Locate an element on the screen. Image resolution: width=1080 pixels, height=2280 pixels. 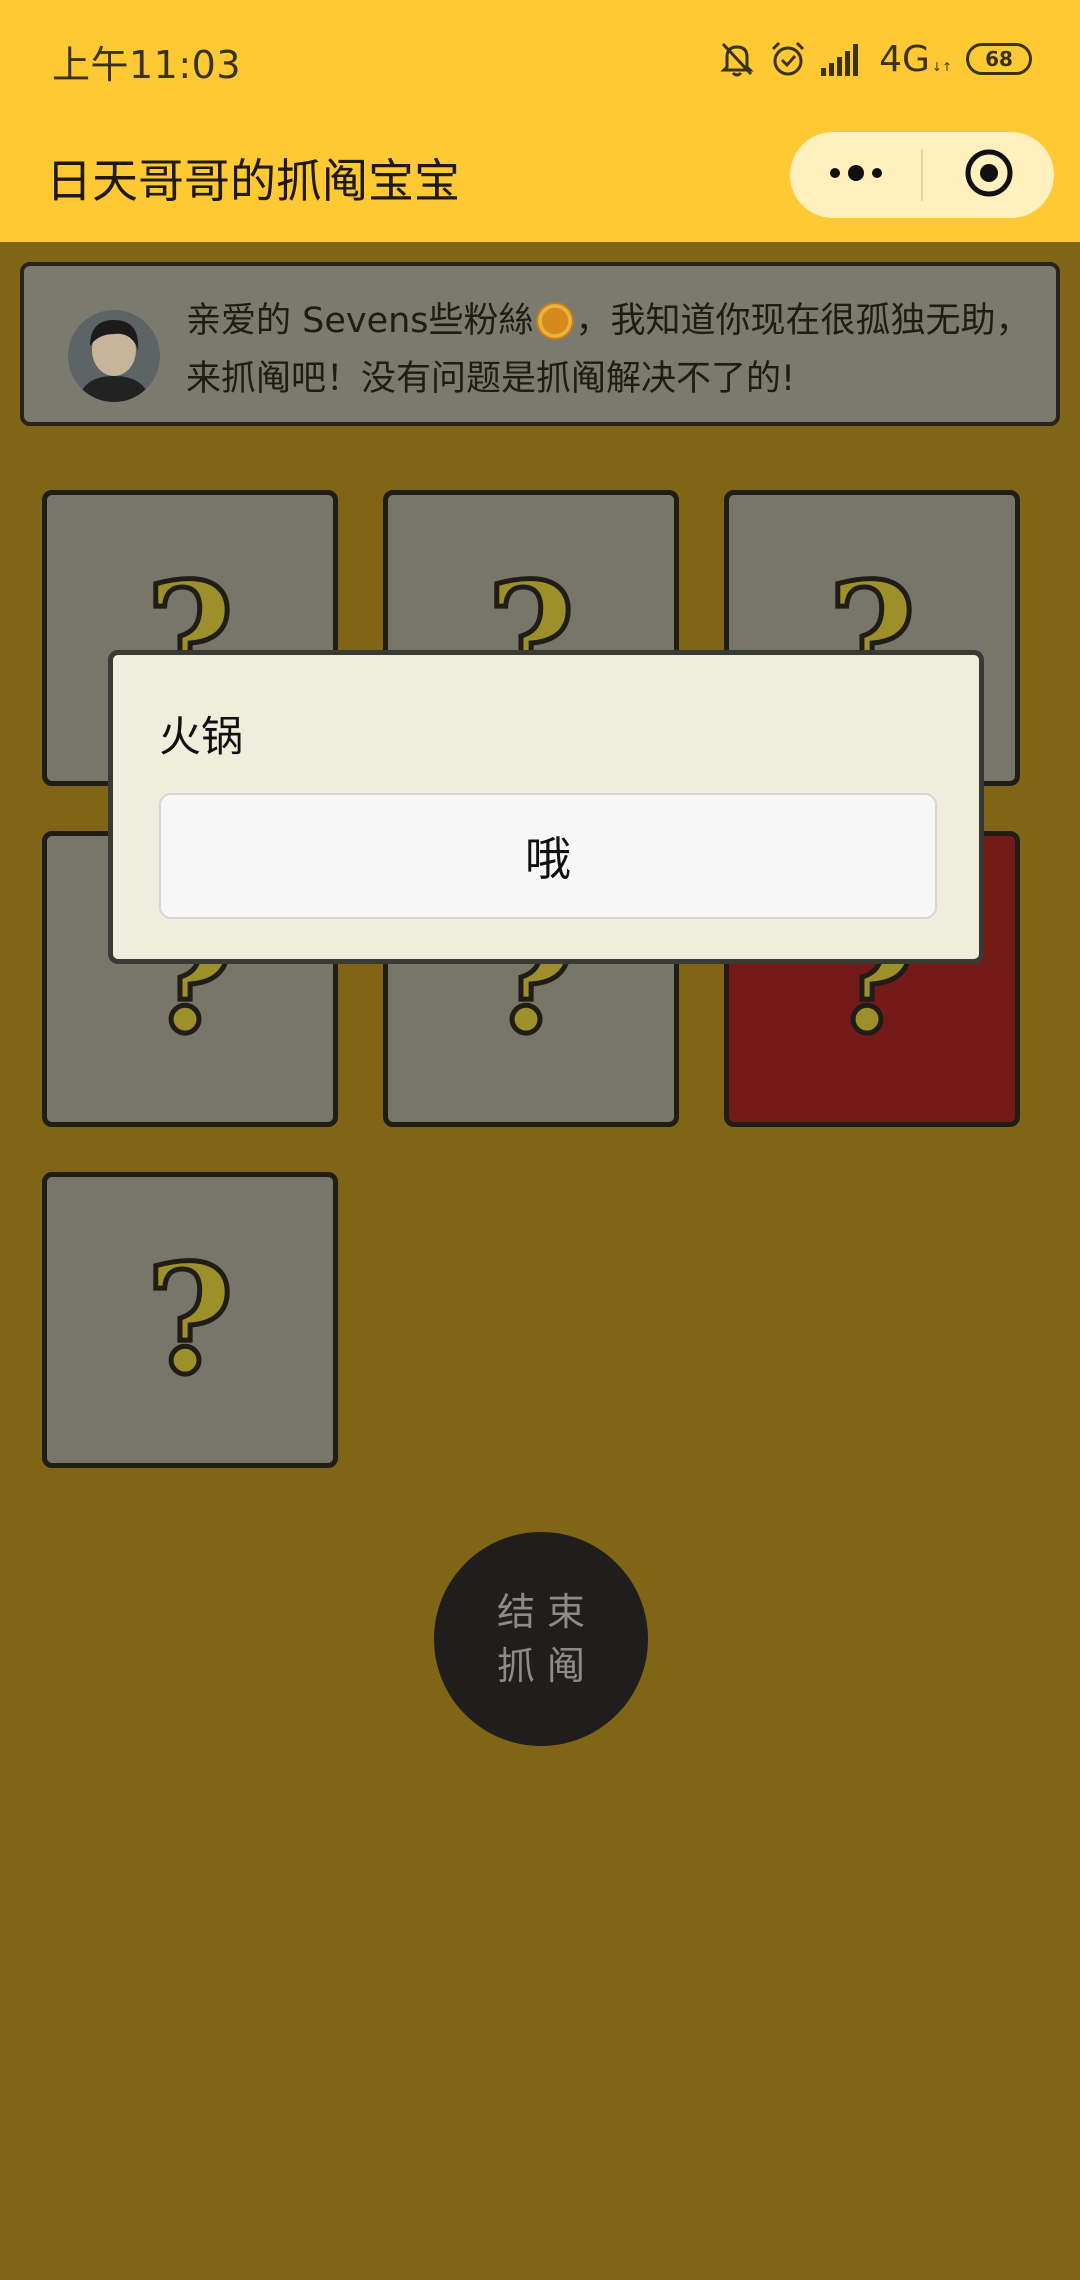
question-mark-icon: ? is located at coordinates (190, 1320).